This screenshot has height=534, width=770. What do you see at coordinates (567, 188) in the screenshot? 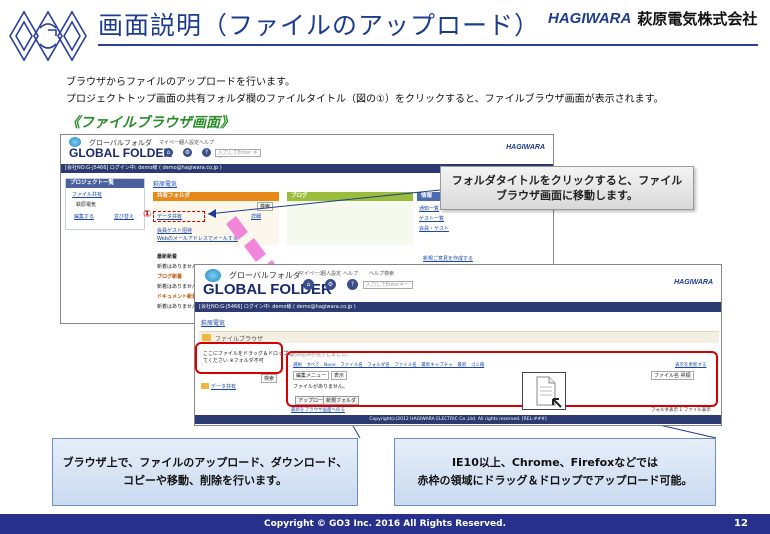
I see `callout-folder-title: フォルダタイトルをクリックすると、ファイル ブラウザ画面に移動します。` at bounding box center [567, 188].